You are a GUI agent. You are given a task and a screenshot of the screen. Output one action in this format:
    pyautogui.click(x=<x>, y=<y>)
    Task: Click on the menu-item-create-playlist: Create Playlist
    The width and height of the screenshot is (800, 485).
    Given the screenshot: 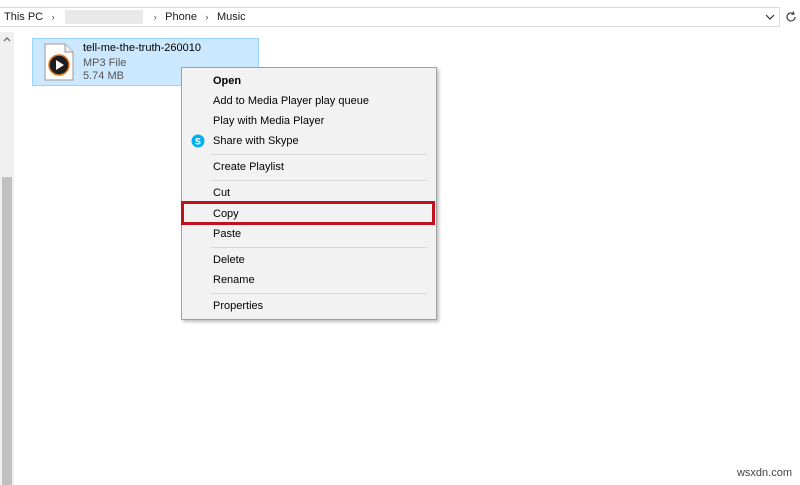 What is the action you would take?
    pyautogui.click(x=309, y=167)
    